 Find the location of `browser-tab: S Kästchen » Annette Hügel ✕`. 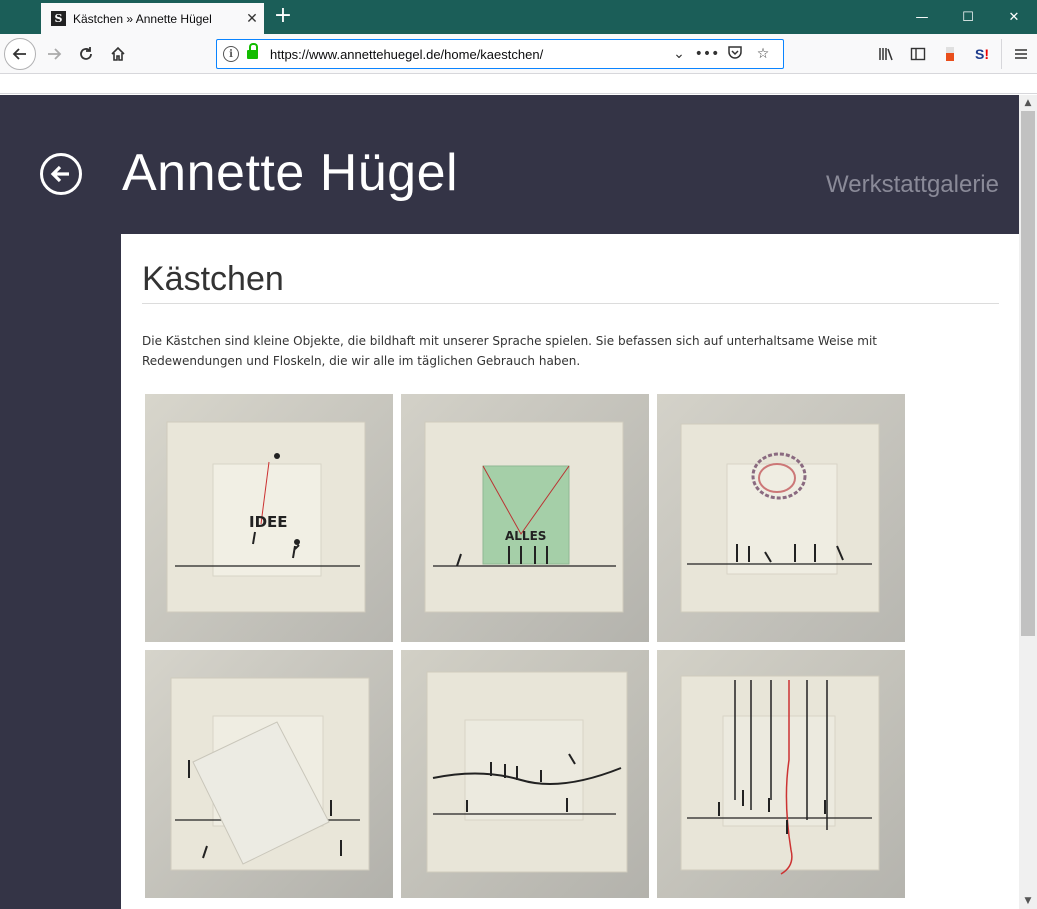

browser-tab: S Kästchen » Annette Hügel ✕ is located at coordinates (152, 18).